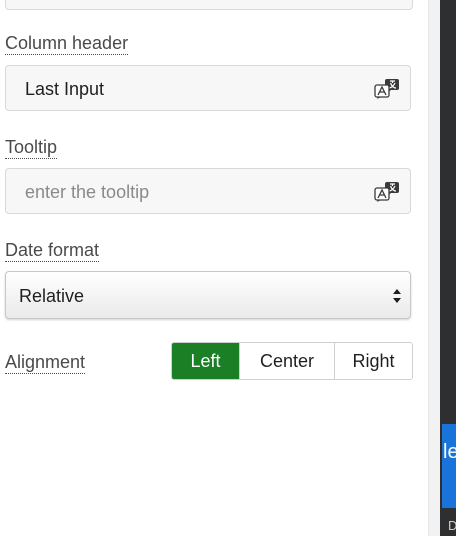  I want to click on align-center-button: Center, so click(286, 361).